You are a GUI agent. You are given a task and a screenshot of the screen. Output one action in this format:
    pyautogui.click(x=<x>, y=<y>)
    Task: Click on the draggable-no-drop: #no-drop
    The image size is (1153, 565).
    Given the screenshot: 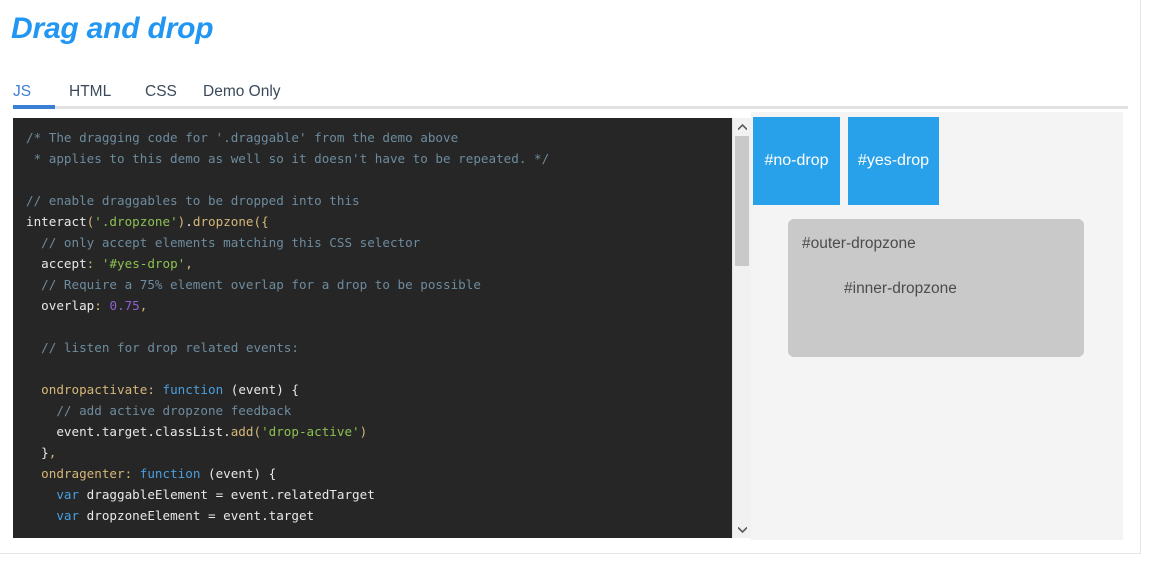 What is the action you would take?
    pyautogui.click(x=796, y=161)
    